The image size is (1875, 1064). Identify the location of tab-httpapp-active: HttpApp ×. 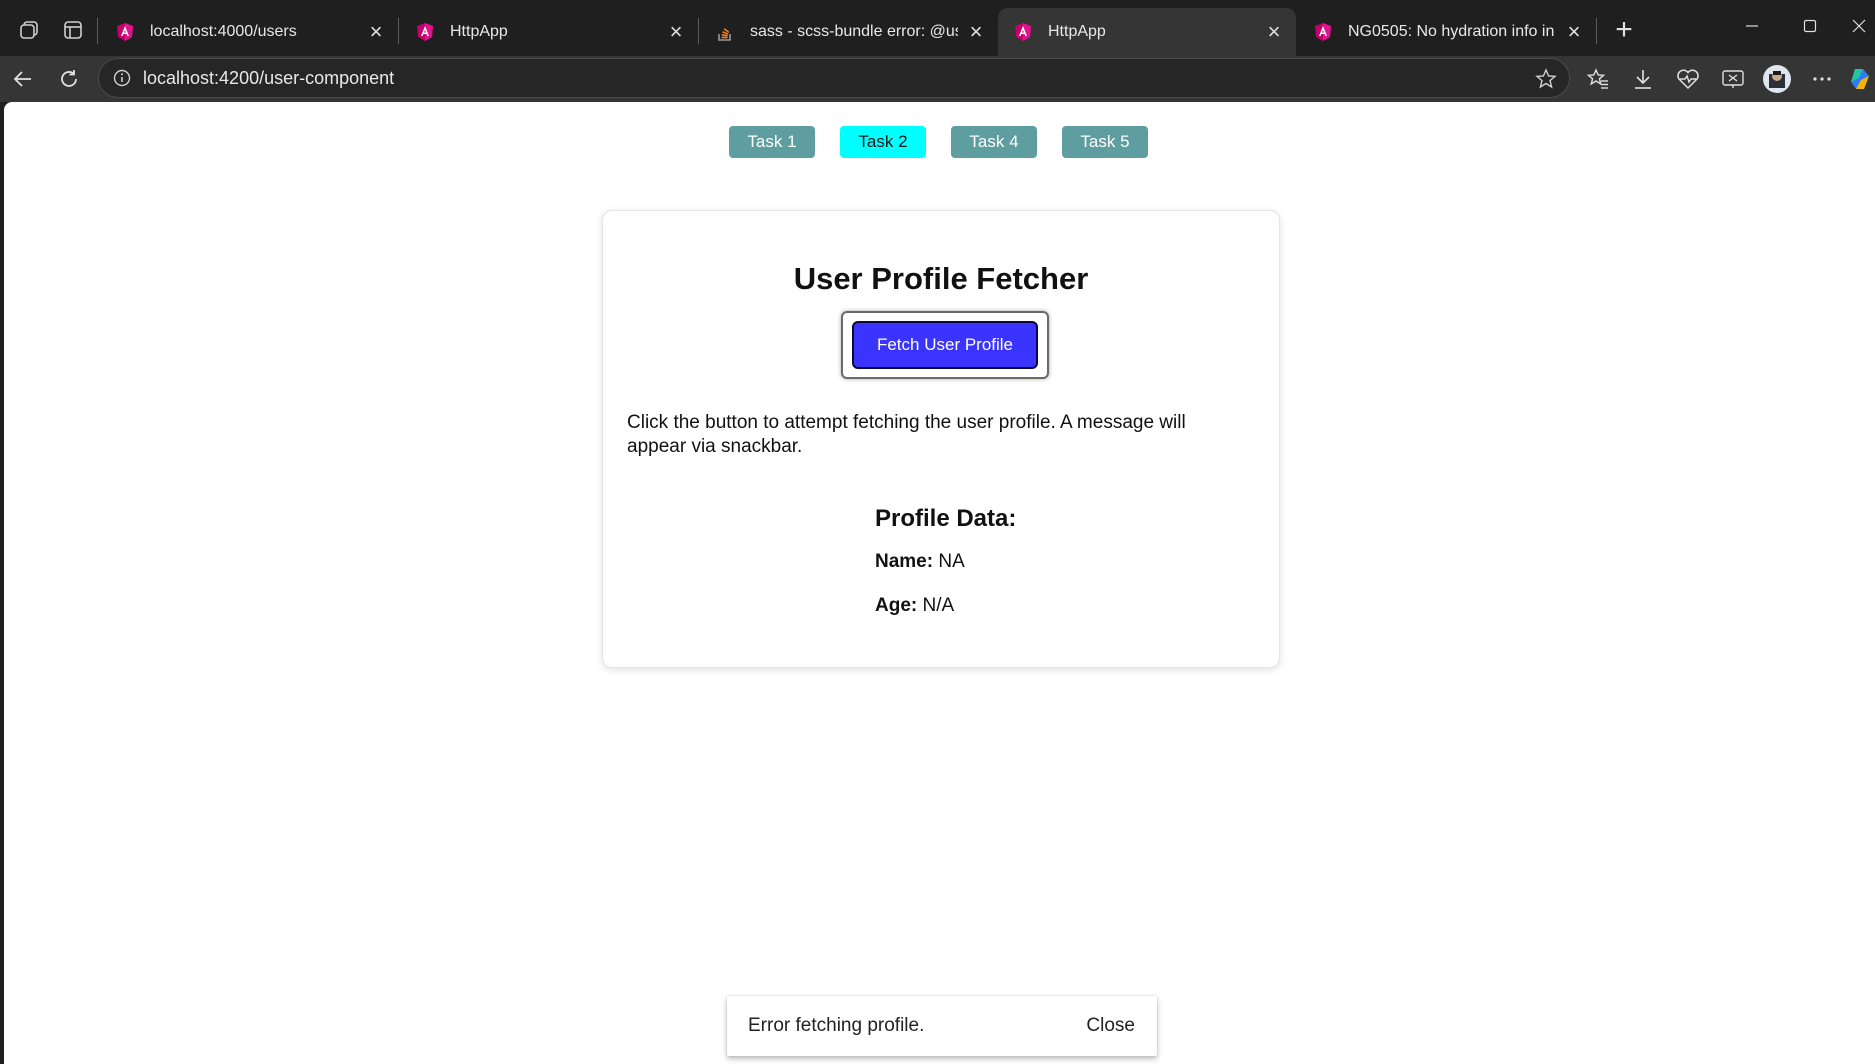
(1147, 32).